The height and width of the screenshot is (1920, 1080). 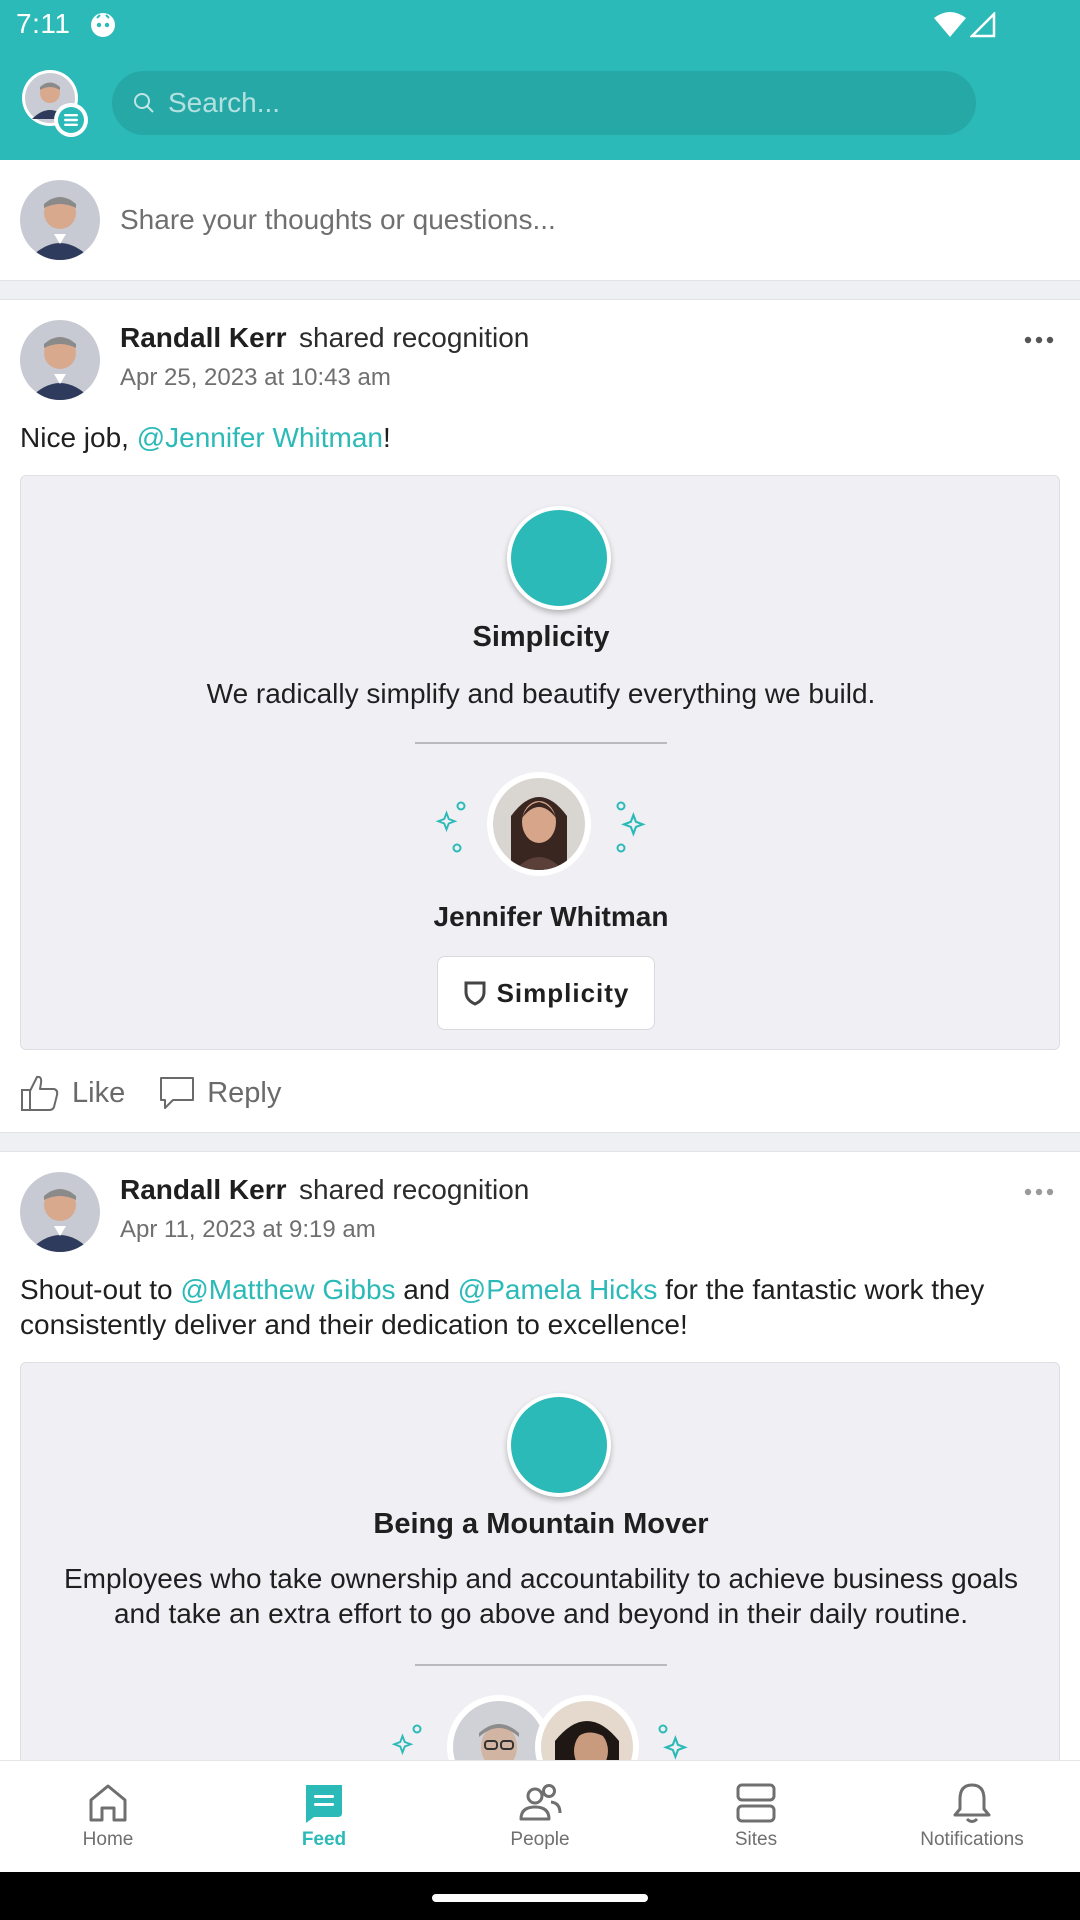 What do you see at coordinates (287, 1289) in the screenshot?
I see `mention-link: @Matthew Gibbs` at bounding box center [287, 1289].